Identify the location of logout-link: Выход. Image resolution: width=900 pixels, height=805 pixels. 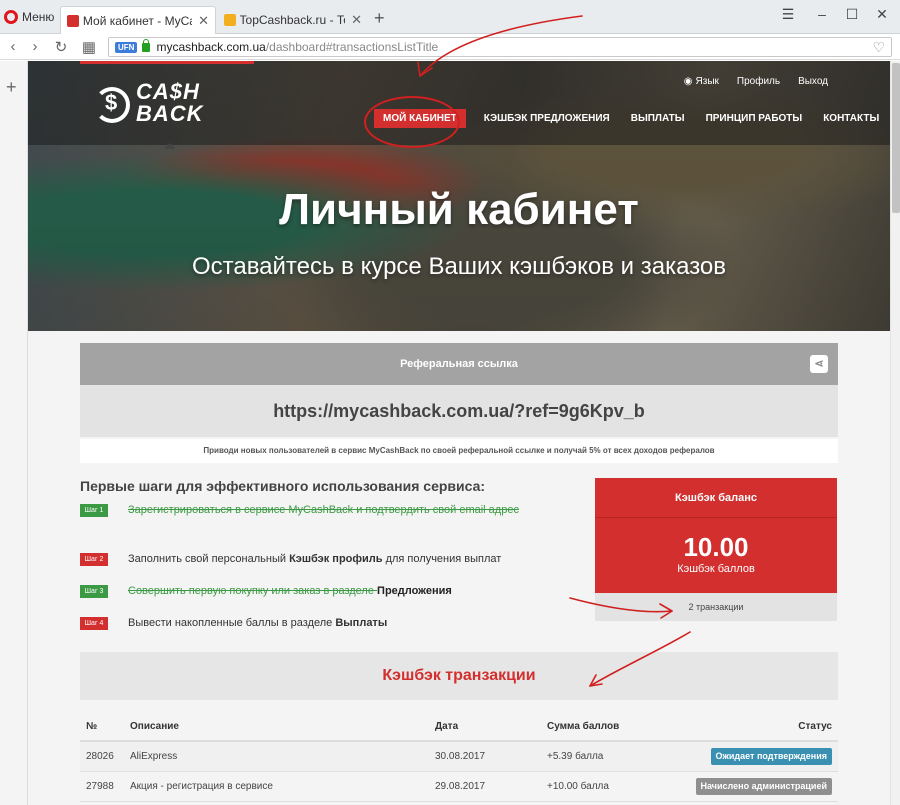
(813, 81).